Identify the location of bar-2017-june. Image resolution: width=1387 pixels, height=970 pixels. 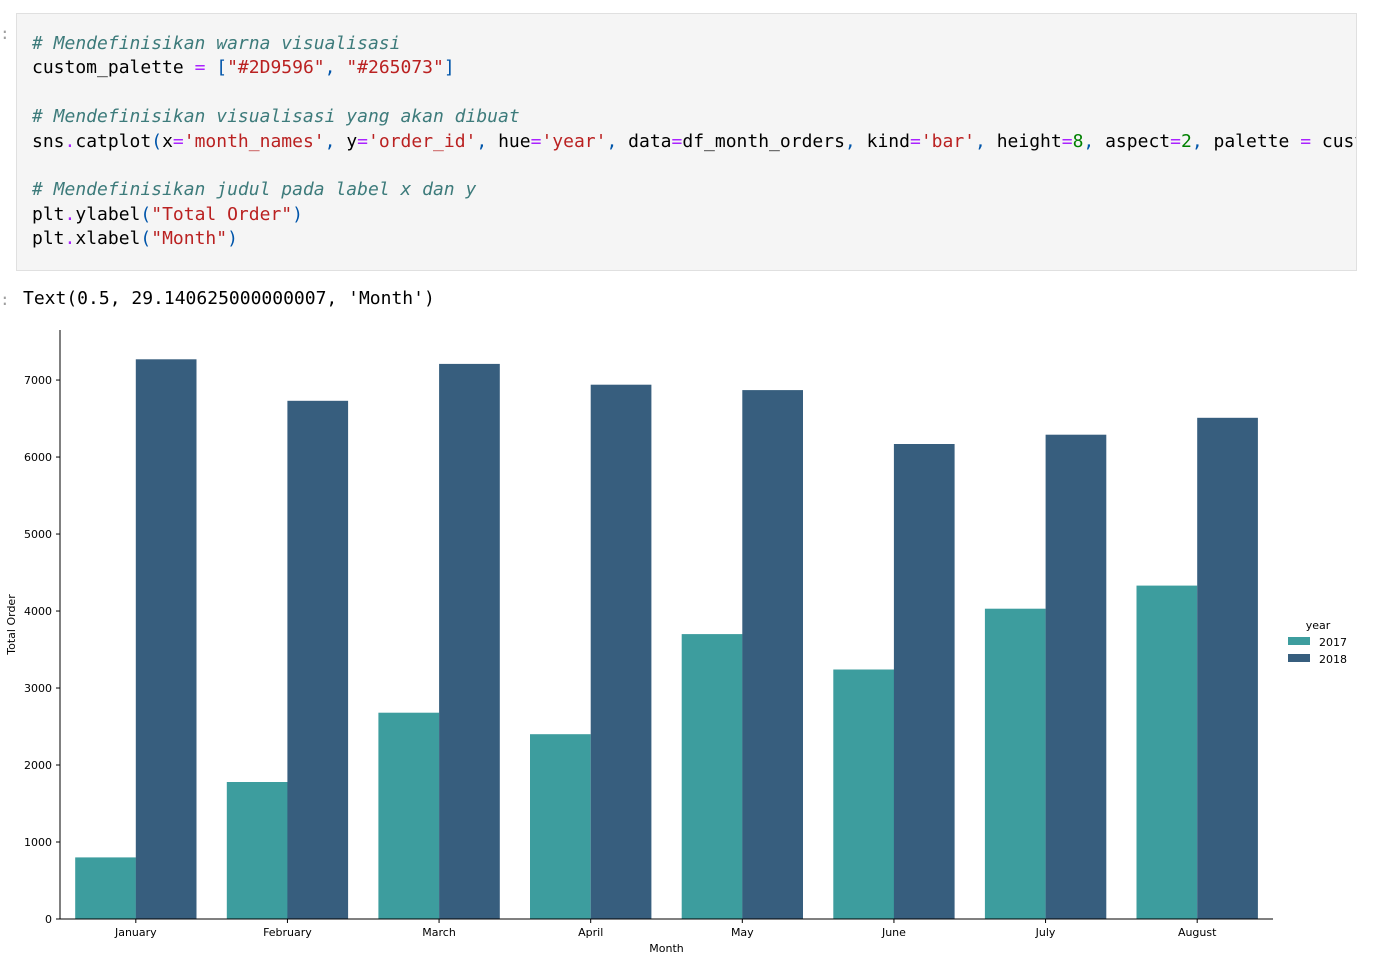
(863, 794).